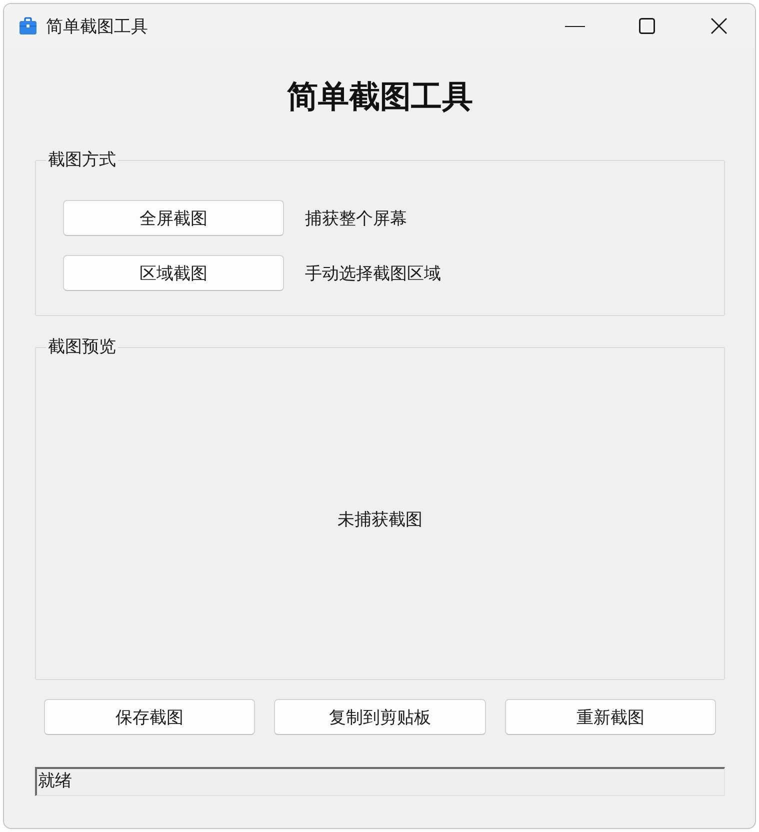 The height and width of the screenshot is (832, 759). Describe the element at coordinates (82, 160) in the screenshot. I see `group-title: 截图方式` at that location.